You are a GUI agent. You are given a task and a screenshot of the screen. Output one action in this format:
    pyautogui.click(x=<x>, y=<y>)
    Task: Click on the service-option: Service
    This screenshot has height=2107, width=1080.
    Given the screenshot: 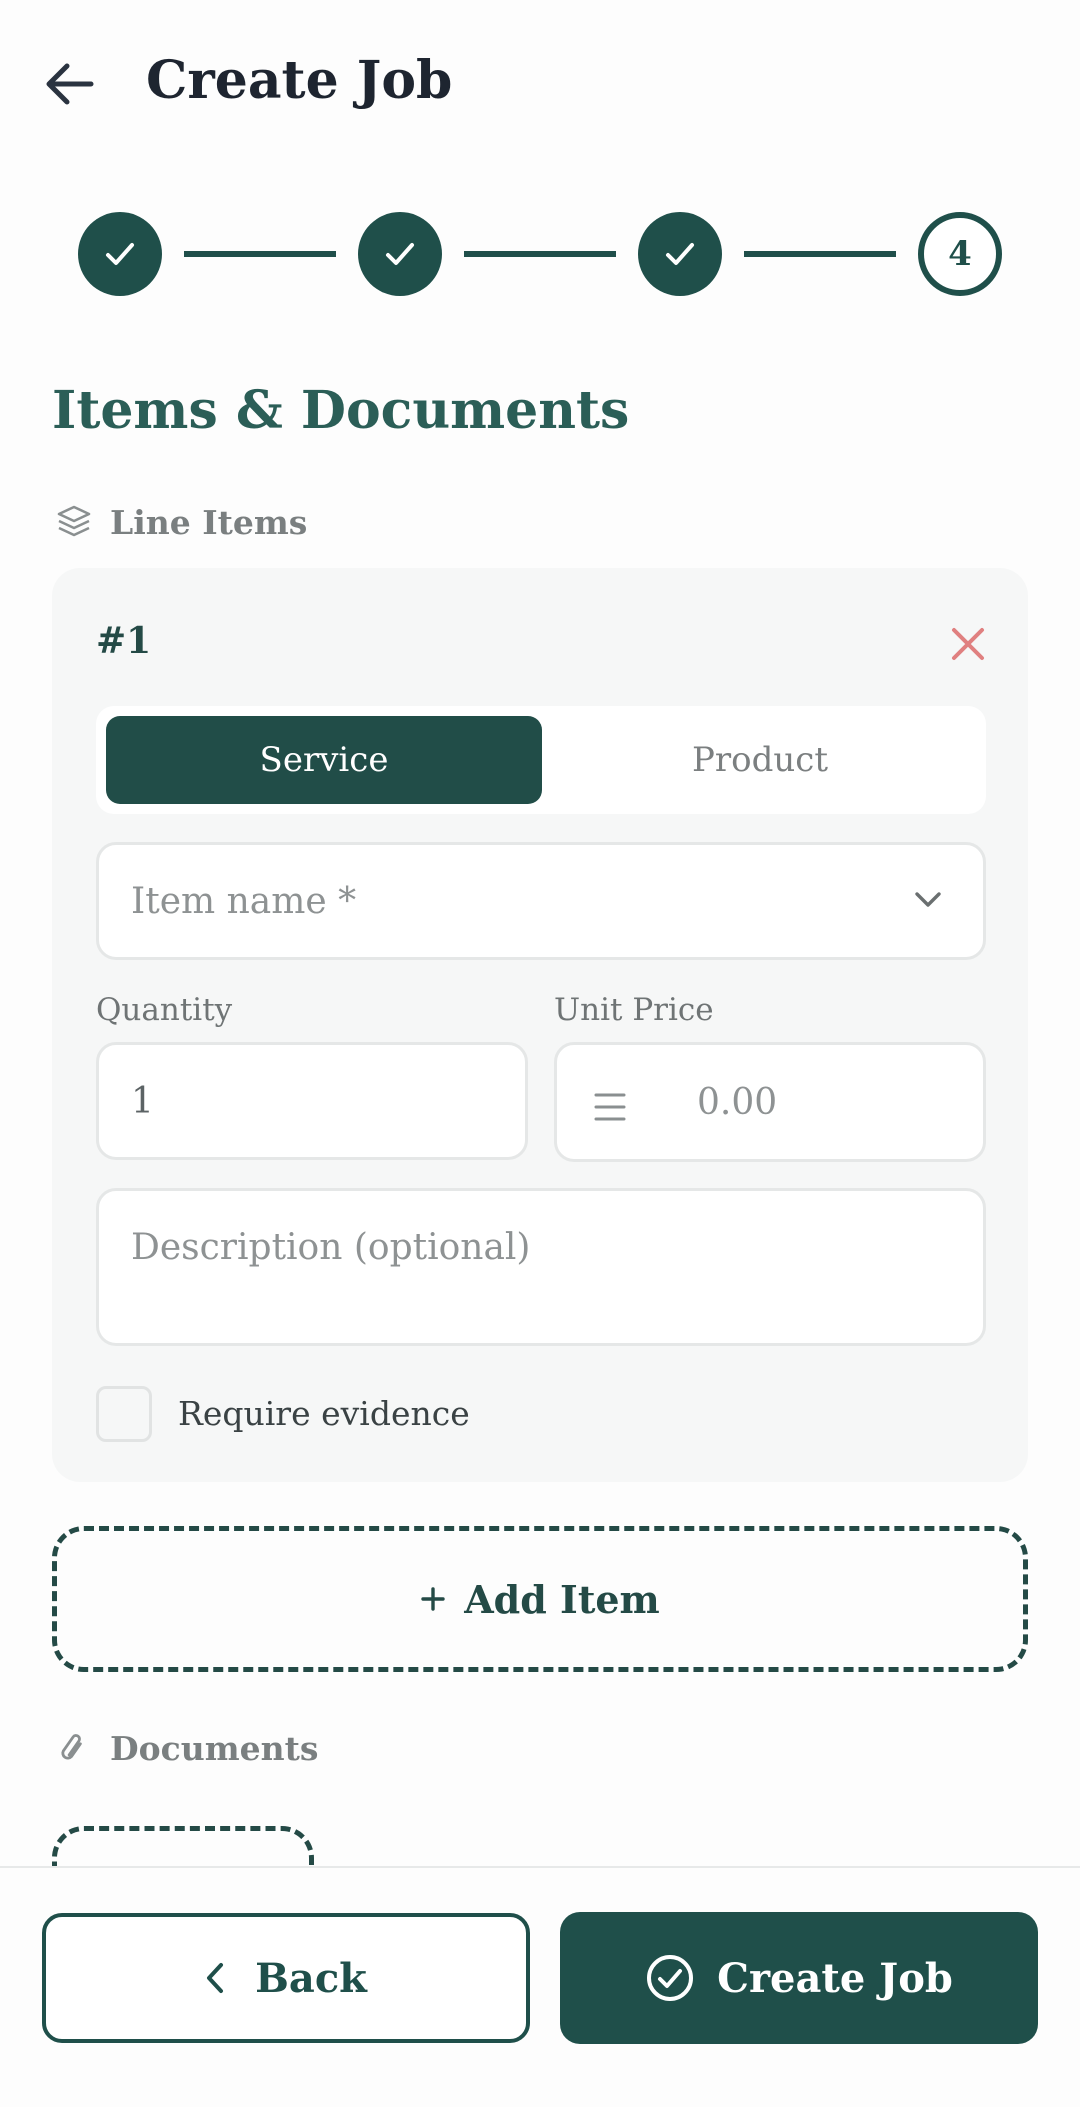 What is the action you would take?
    pyautogui.click(x=324, y=760)
    